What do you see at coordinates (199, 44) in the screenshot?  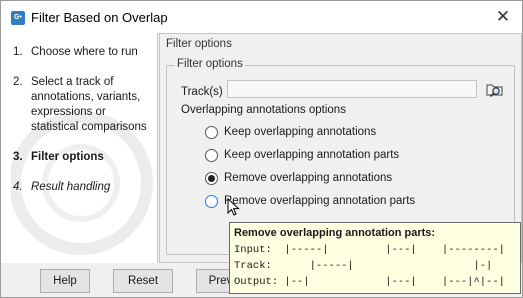 I see `panel-header: Filter options` at bounding box center [199, 44].